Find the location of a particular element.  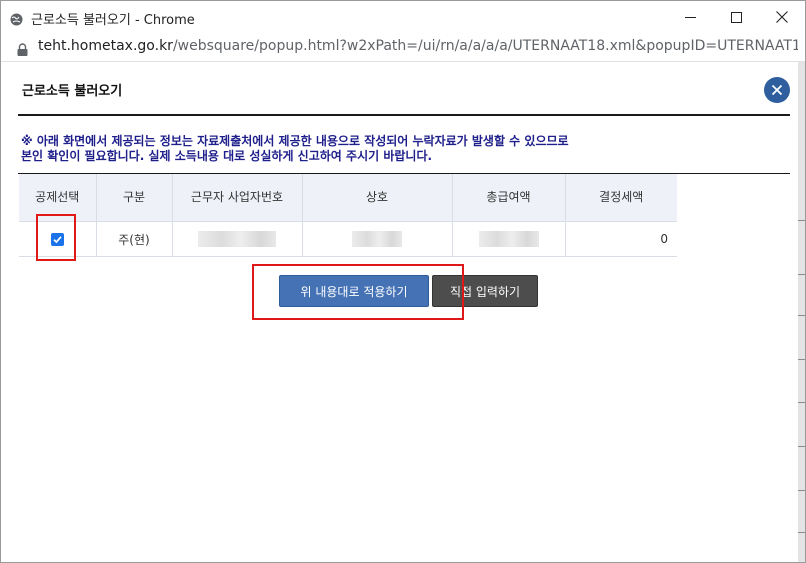

checkbox-highlight-box is located at coordinates (56, 237).